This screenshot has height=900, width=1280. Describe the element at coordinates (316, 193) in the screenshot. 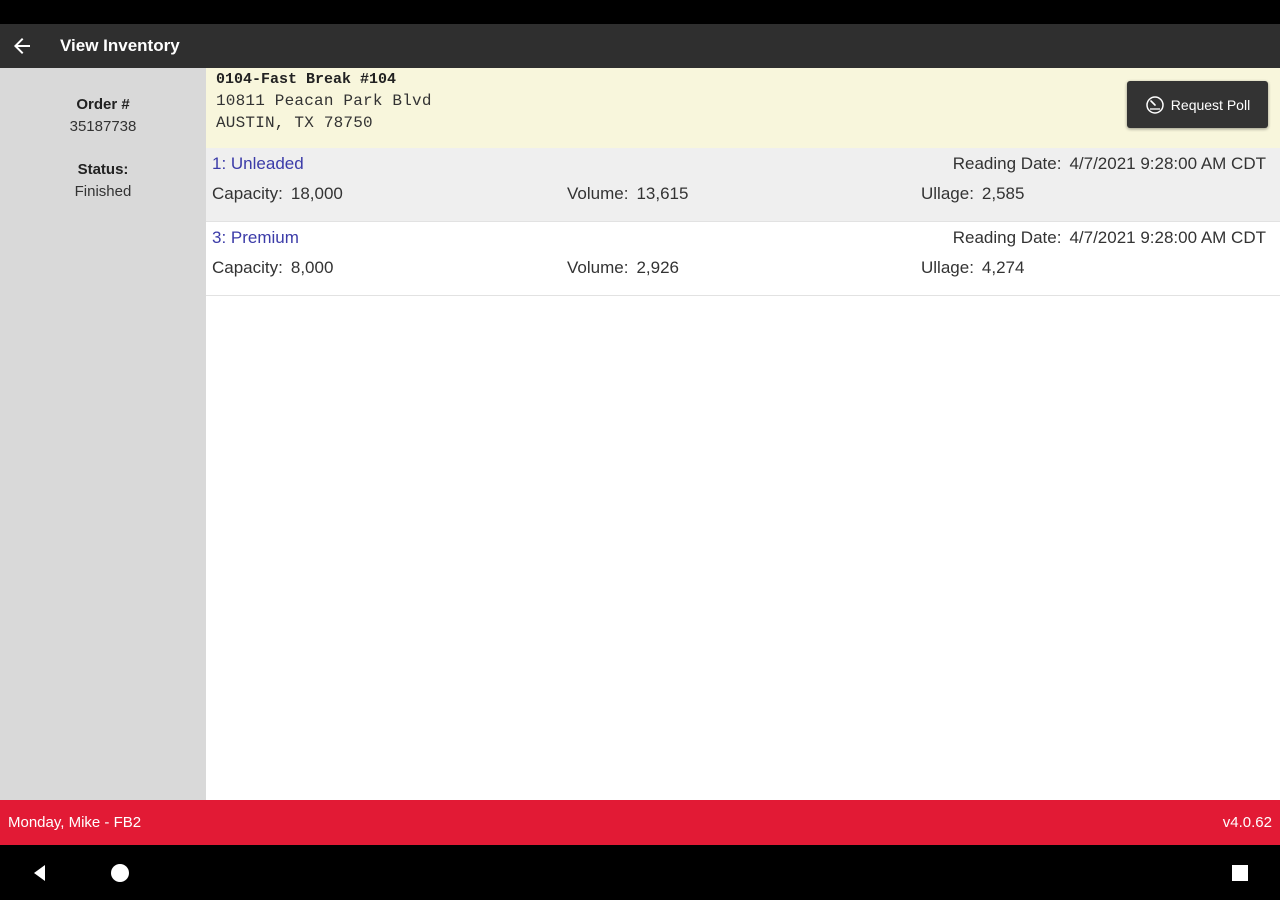

I see `capacity-value: 18,000` at that location.